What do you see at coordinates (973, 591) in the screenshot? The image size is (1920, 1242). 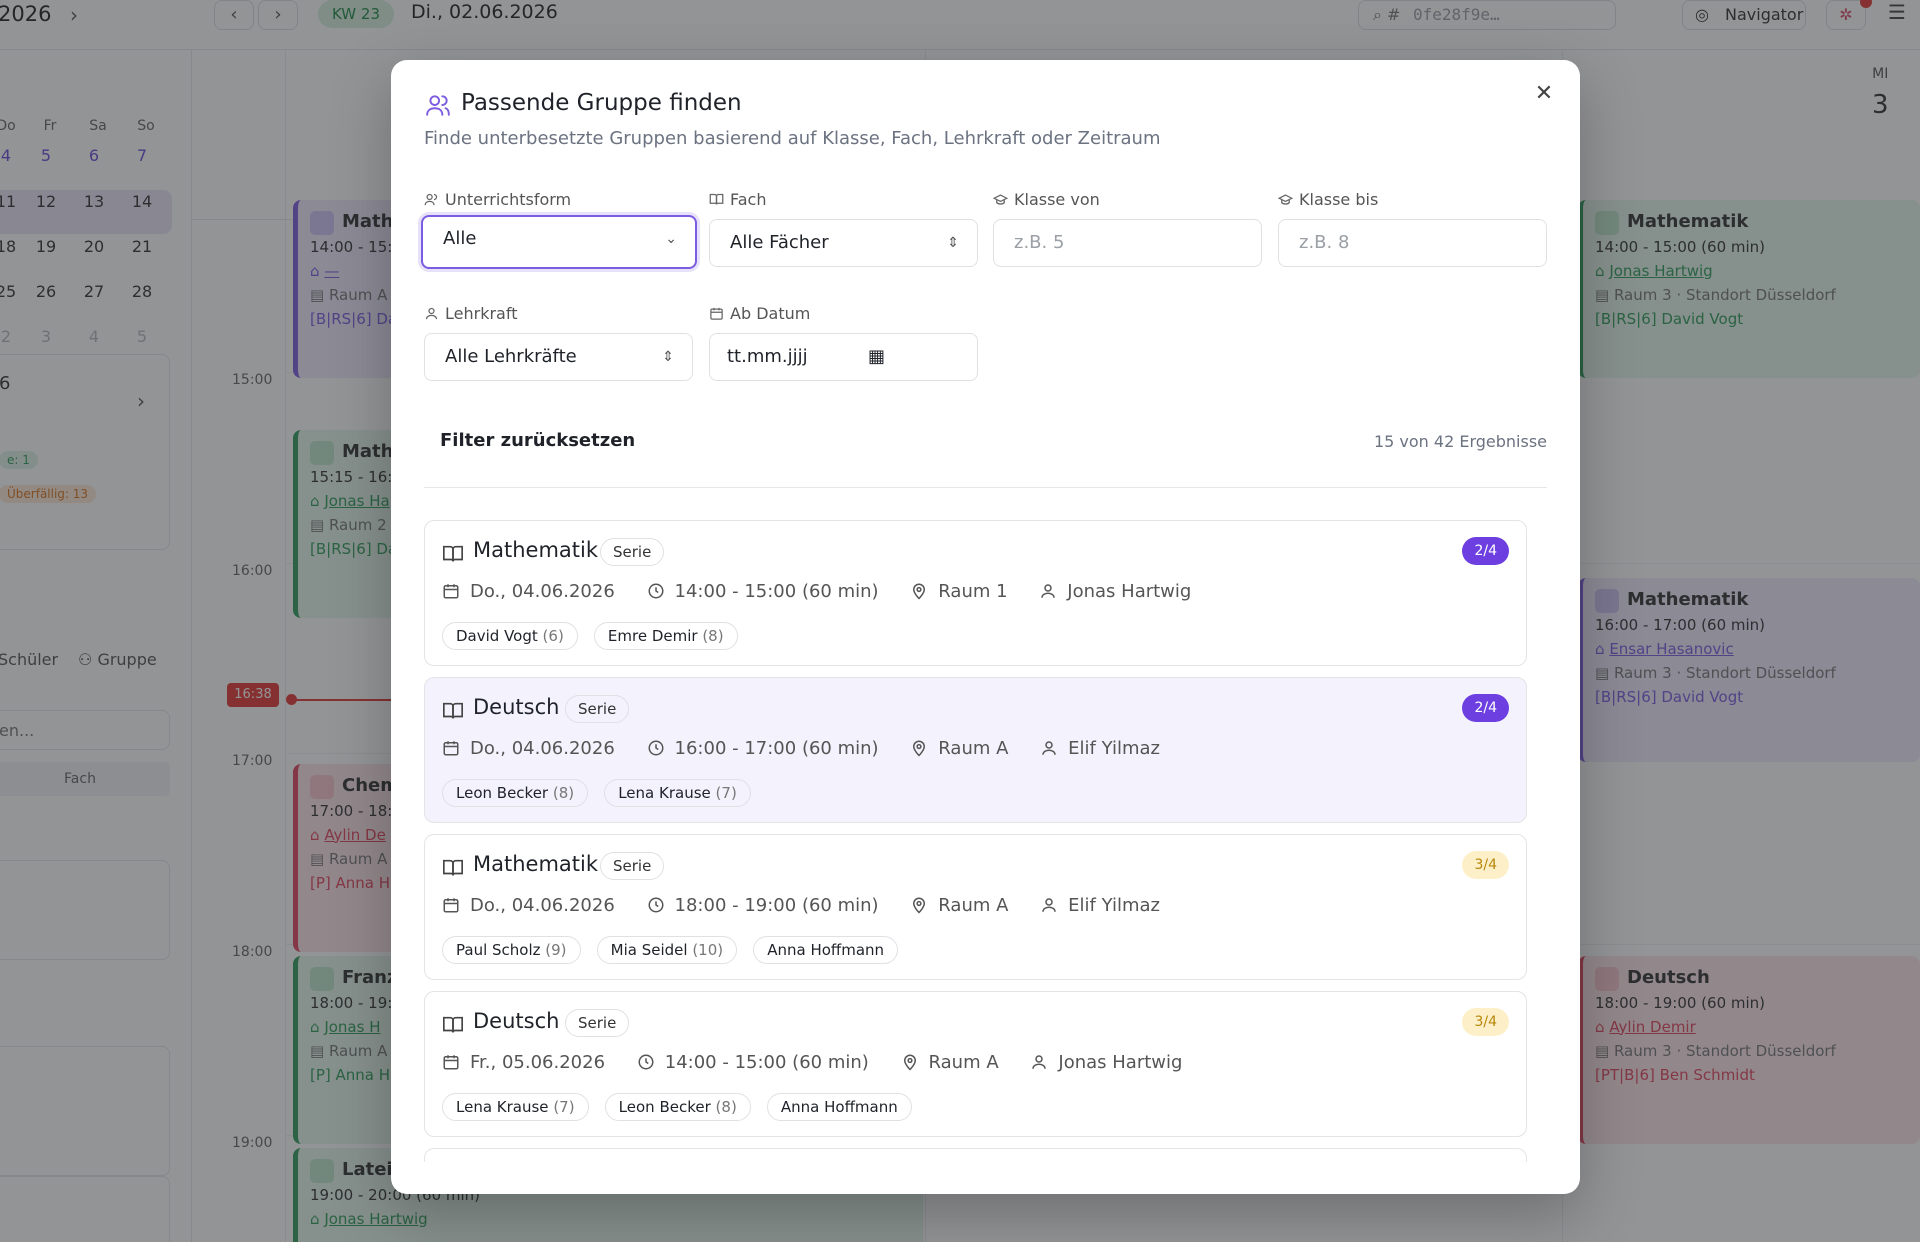 I see `result-room: Raum 1` at bounding box center [973, 591].